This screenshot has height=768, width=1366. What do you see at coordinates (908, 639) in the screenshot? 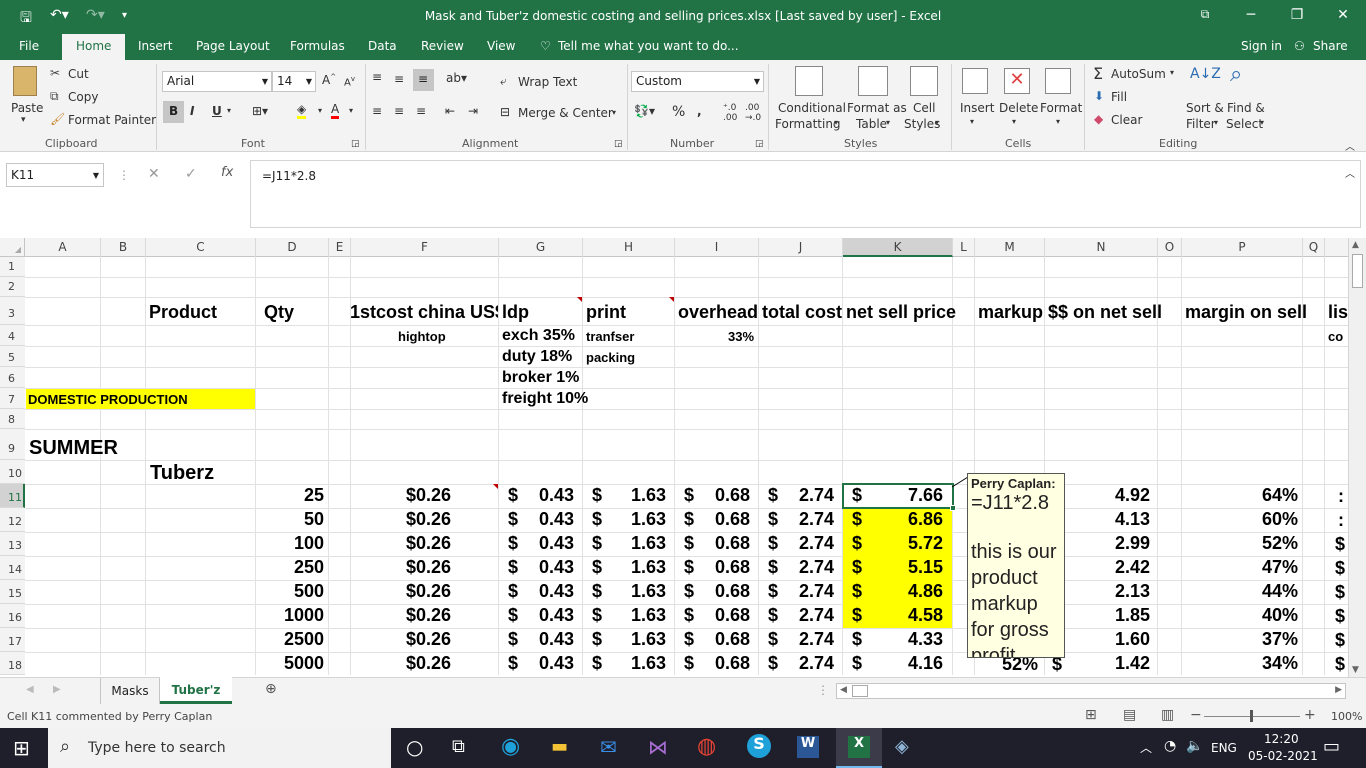
I see `cell-net-sell: 4.33` at bounding box center [908, 639].